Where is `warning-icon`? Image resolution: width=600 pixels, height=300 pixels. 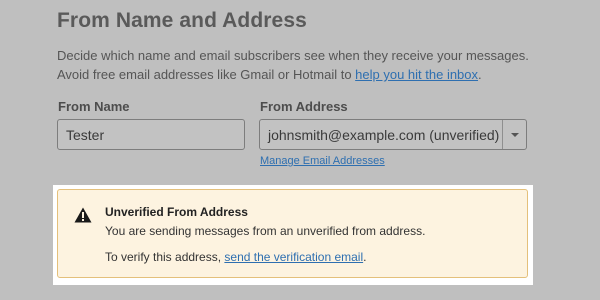
warning-icon is located at coordinates (83, 215).